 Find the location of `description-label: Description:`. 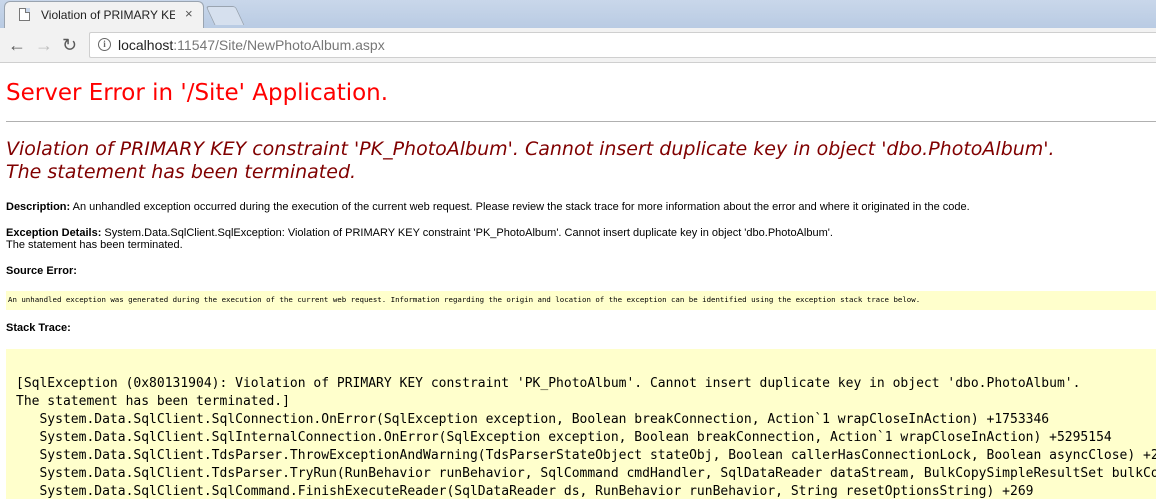

description-label: Description: is located at coordinates (38, 207).